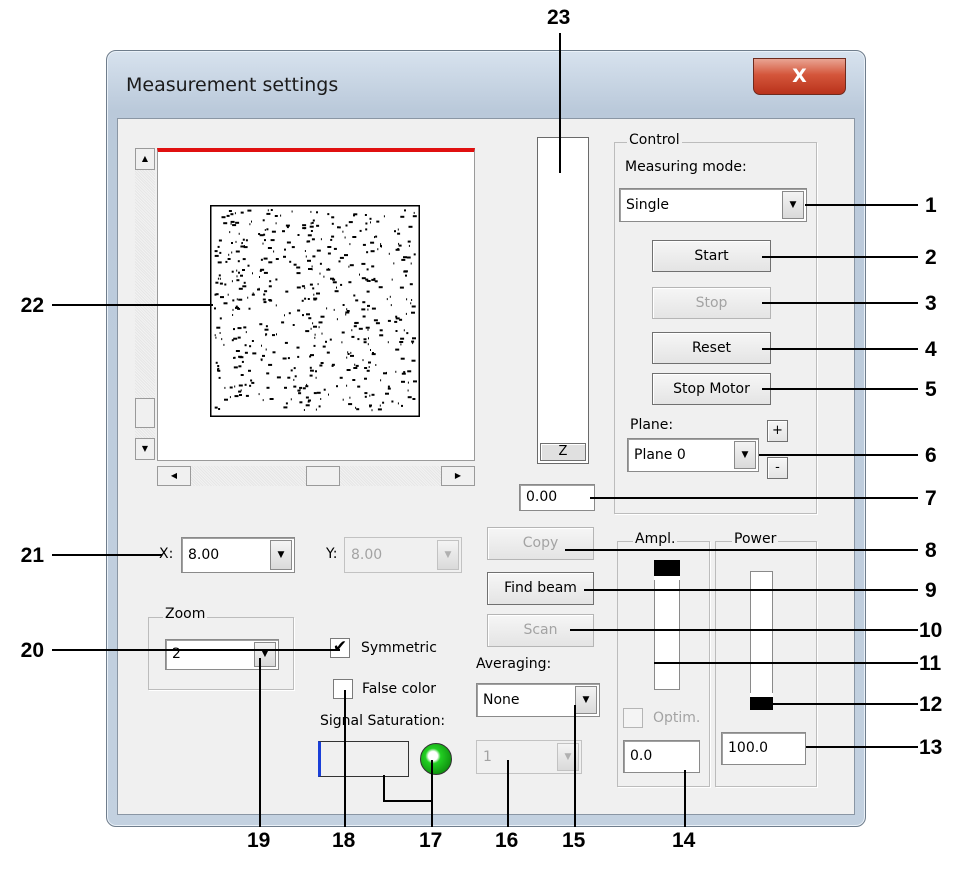  I want to click on control-group-label: Control, so click(654, 140).